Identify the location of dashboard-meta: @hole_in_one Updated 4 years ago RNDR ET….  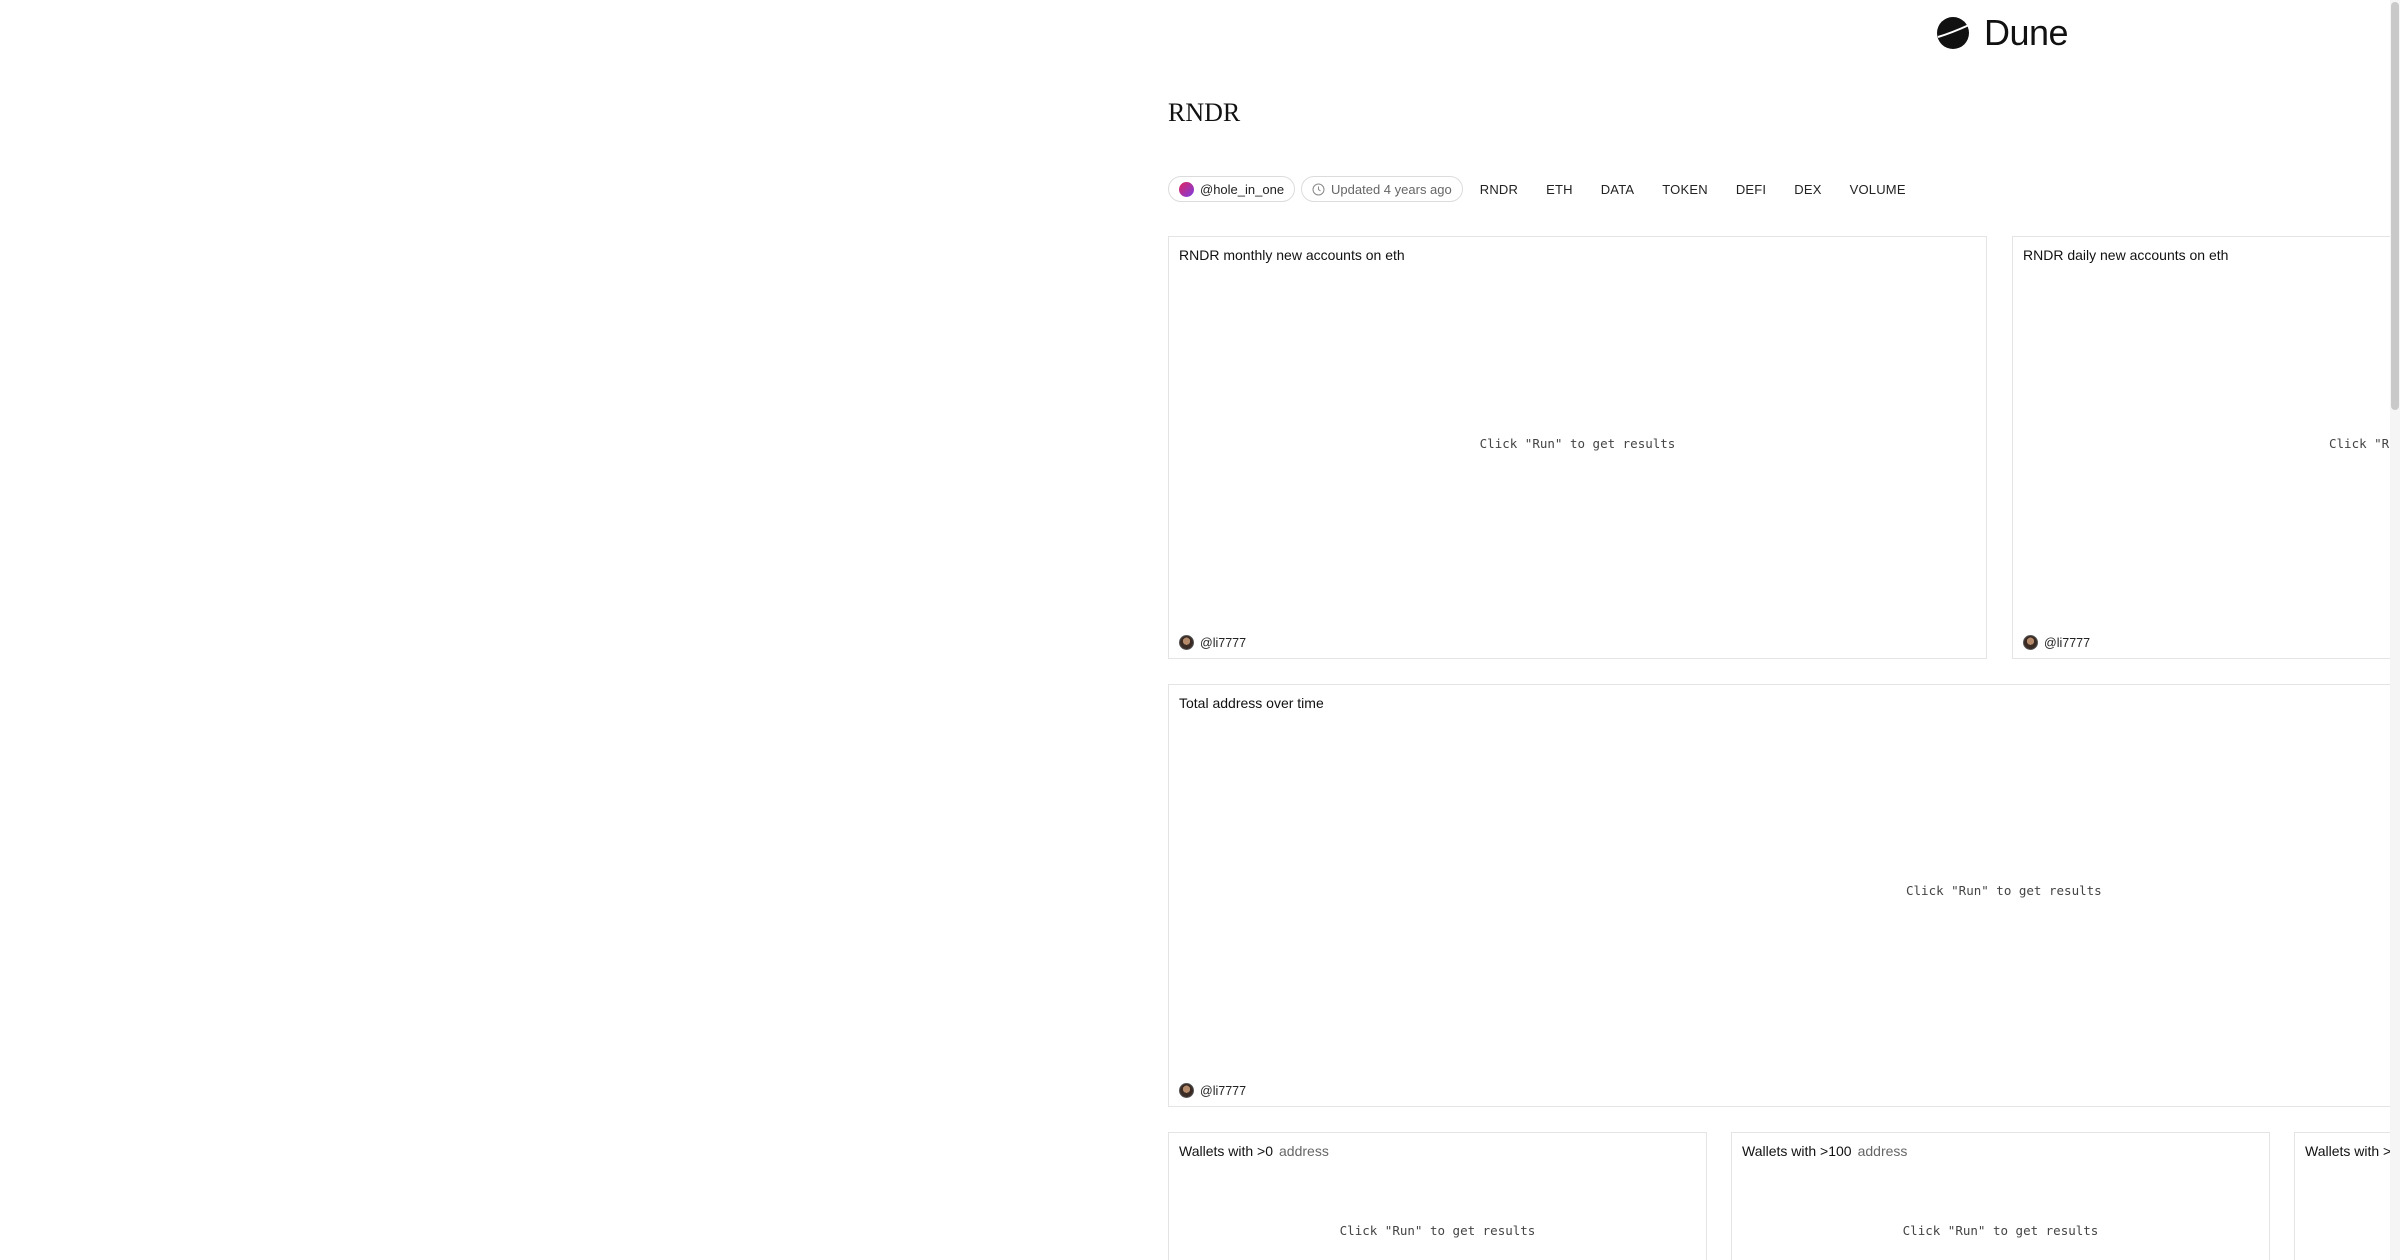
(1542, 189).